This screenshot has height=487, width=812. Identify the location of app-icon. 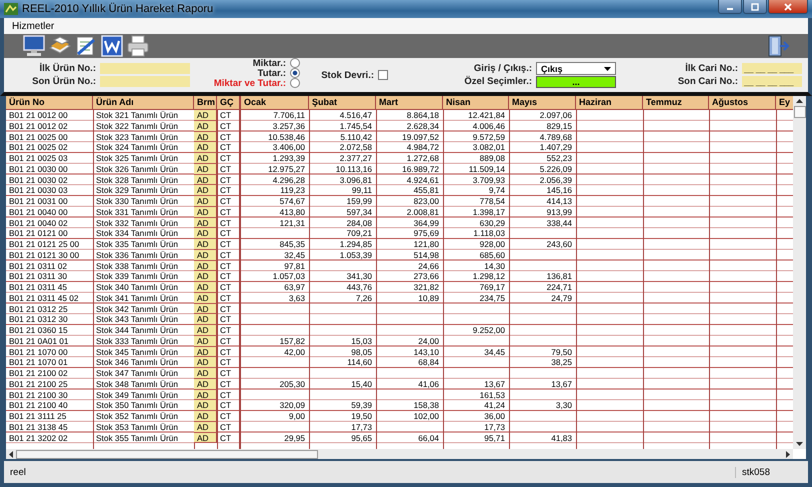
(11, 9).